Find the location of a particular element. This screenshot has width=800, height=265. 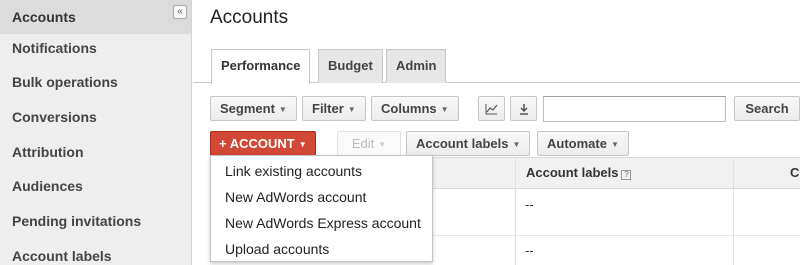

tab-budget: Budget is located at coordinates (350, 66).